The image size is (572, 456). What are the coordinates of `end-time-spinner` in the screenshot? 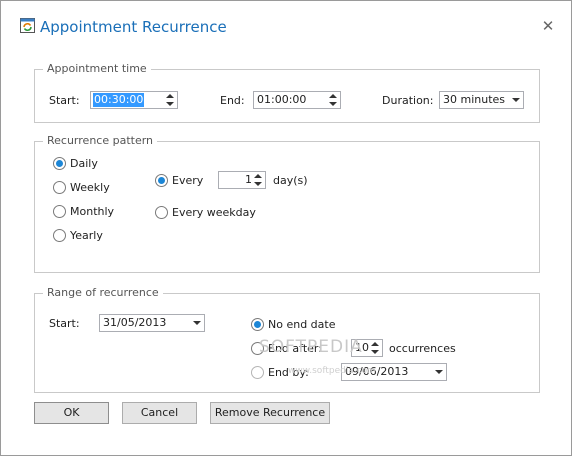 It's located at (333, 100).